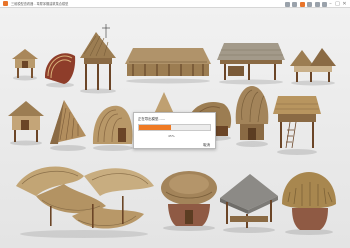 This screenshot has width=350, height=248. Describe the element at coordinates (330, 4) in the screenshot. I see `minimize-button: –` at that location.